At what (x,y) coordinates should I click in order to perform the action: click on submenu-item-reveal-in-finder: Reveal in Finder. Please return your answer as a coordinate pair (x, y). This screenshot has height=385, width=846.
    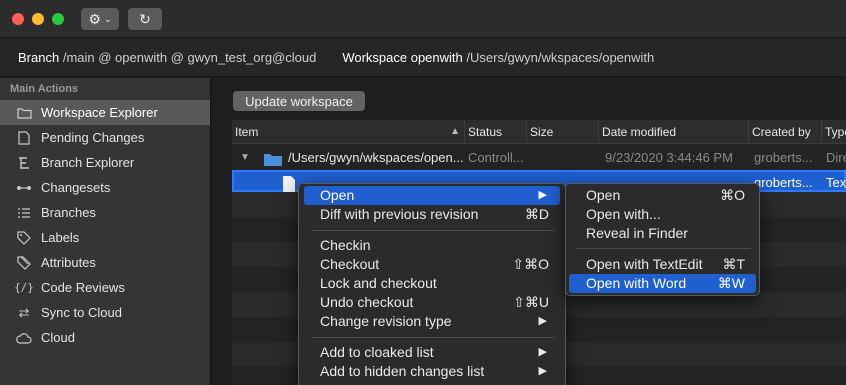
    Looking at the image, I should click on (662, 233).